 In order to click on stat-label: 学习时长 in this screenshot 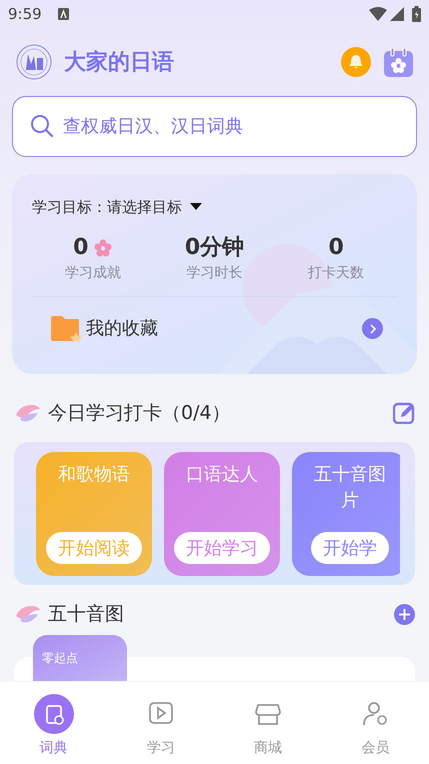, I will do `click(214, 273)`.